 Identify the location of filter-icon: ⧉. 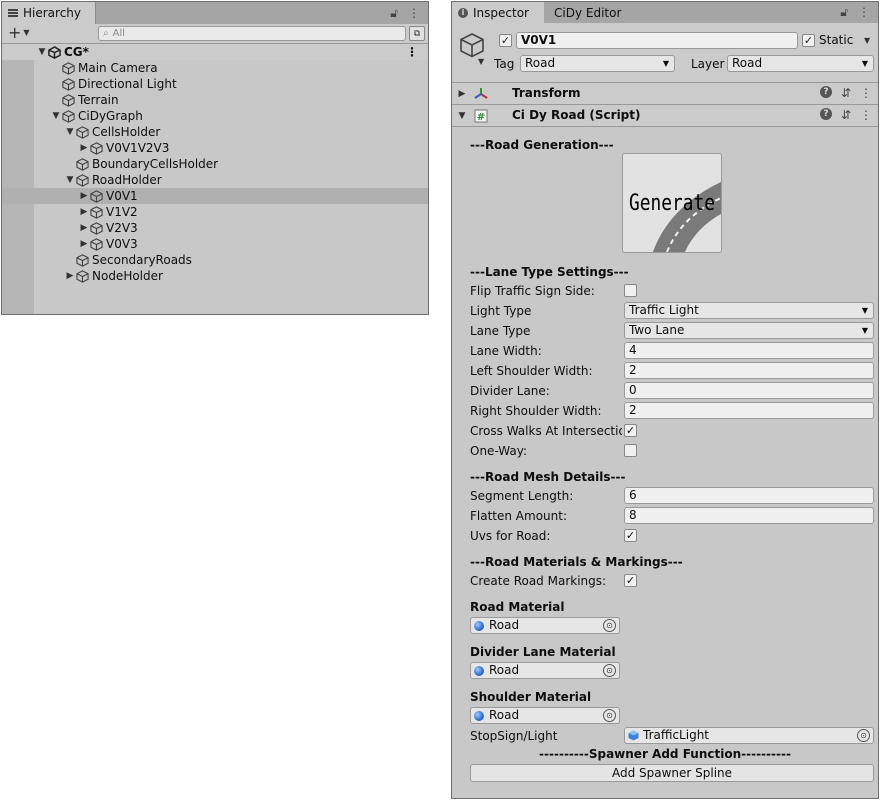
(417, 33).